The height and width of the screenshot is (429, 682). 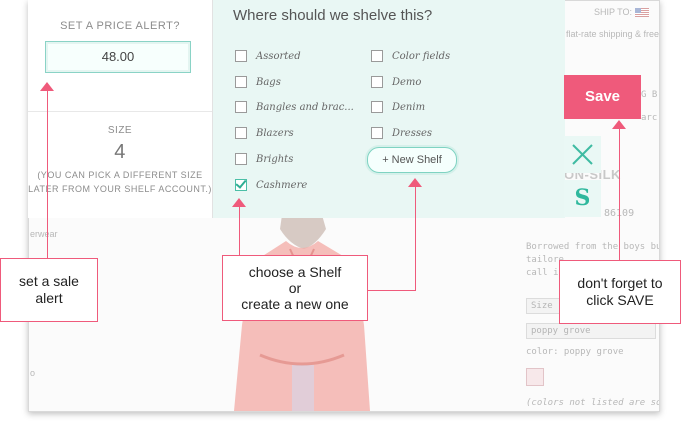 I want to click on us-flag-icon, so click(x=641, y=13).